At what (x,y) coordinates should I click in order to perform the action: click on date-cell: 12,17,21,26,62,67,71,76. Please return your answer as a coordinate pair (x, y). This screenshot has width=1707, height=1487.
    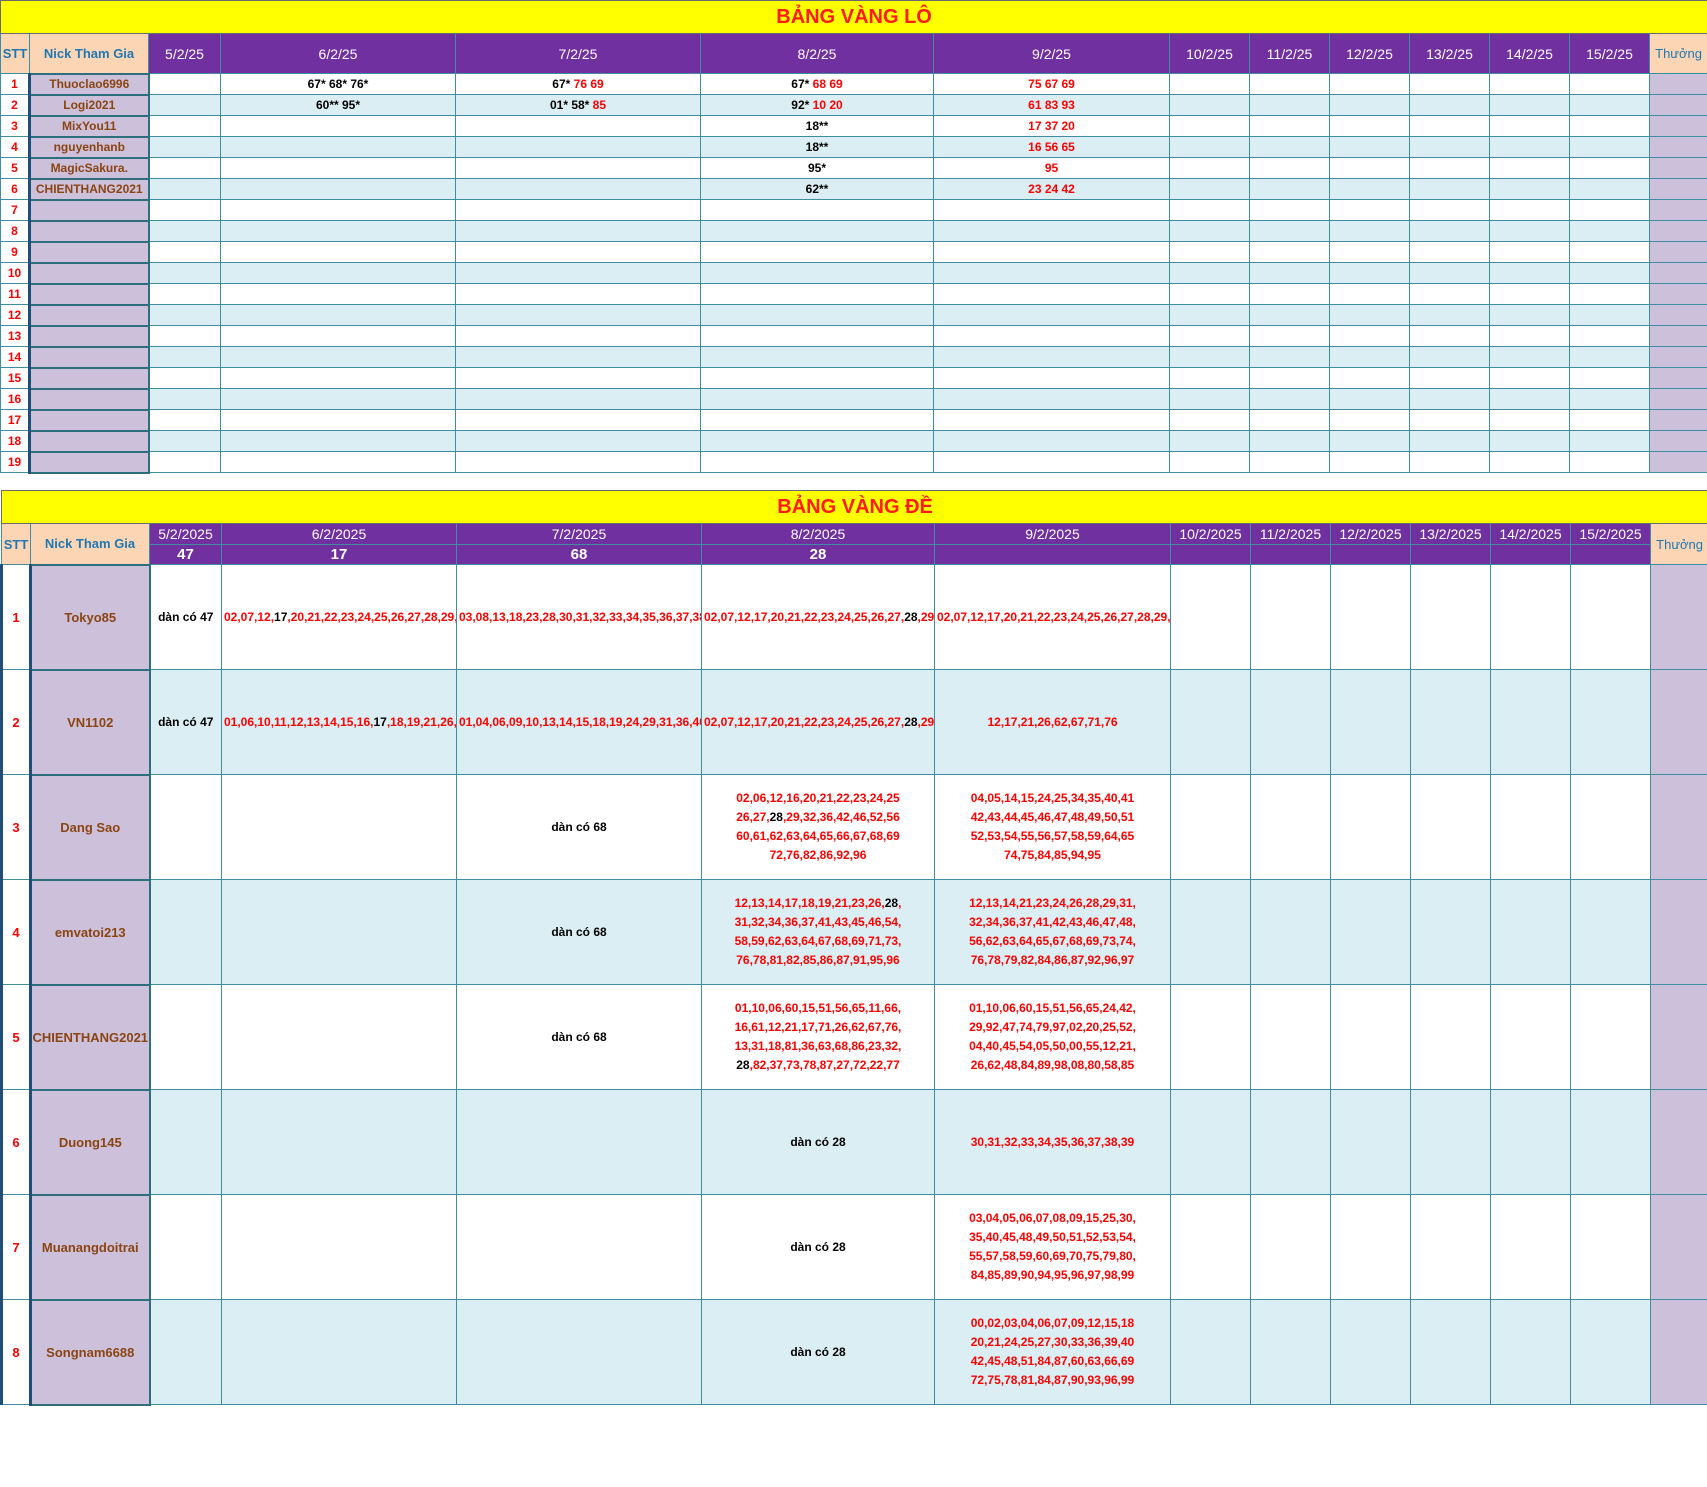
    Looking at the image, I should click on (1052, 722).